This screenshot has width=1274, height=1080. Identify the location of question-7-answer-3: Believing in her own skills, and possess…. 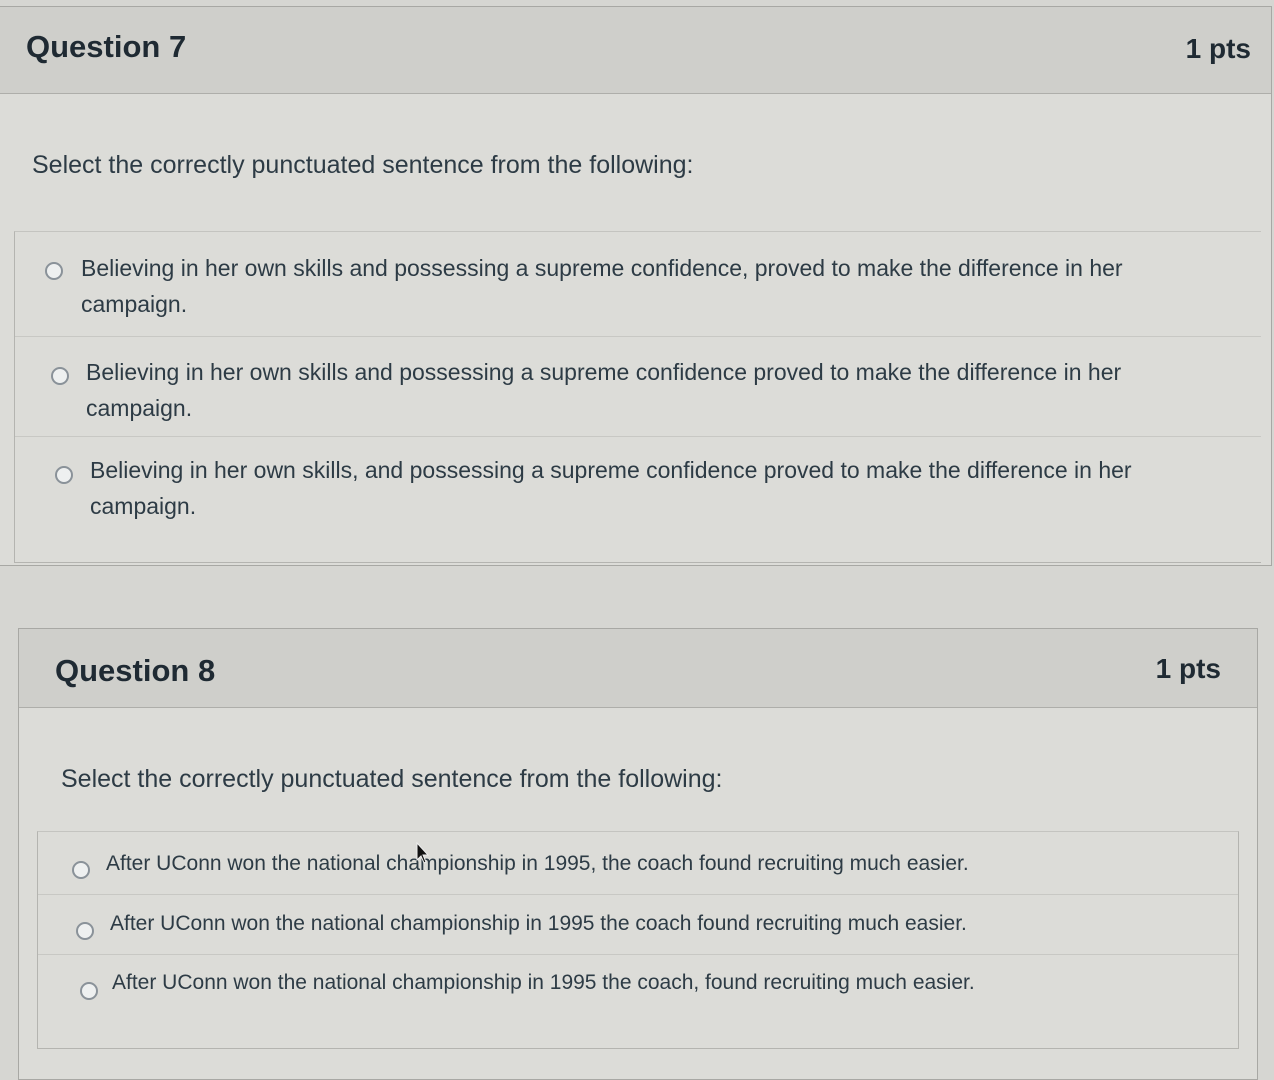
(638, 499).